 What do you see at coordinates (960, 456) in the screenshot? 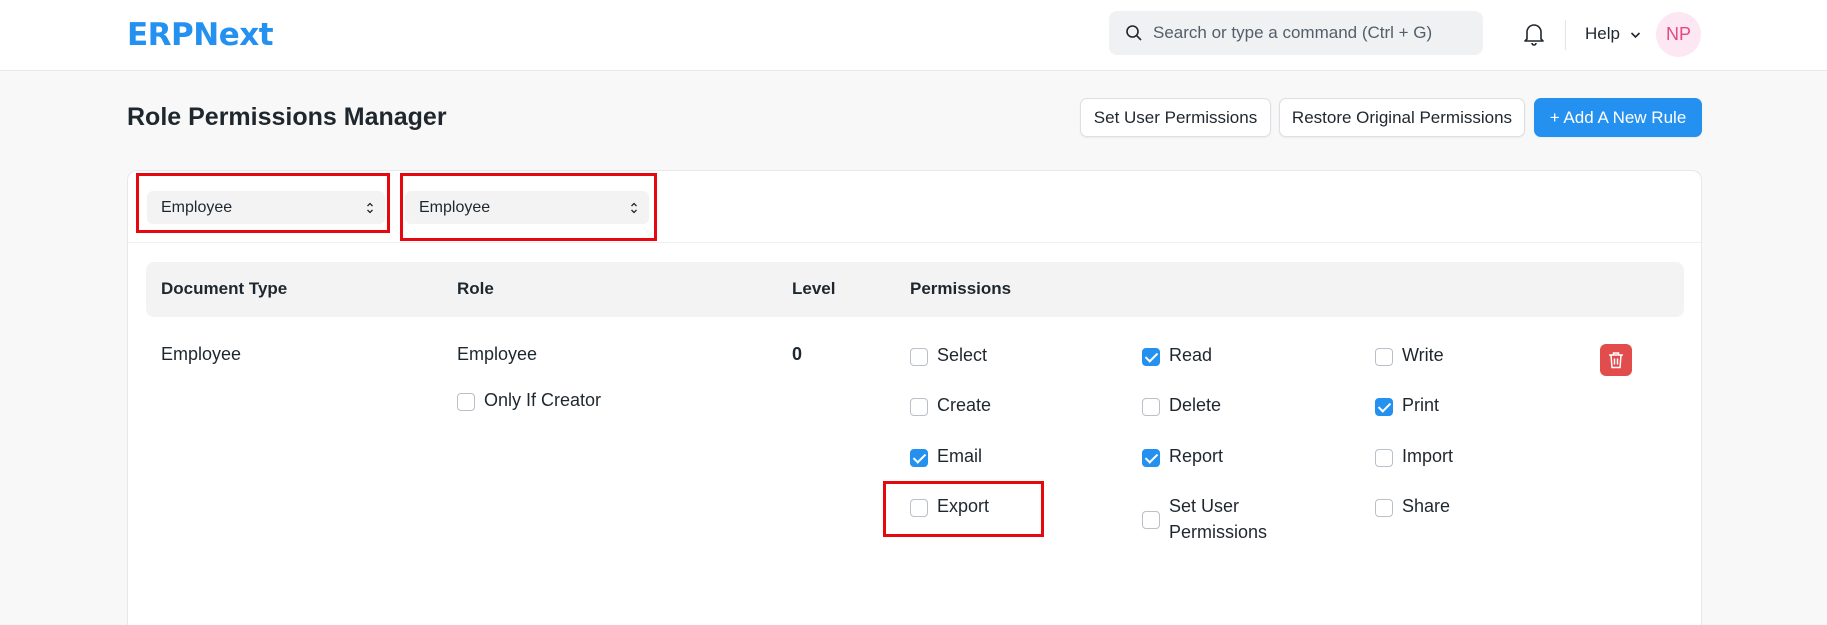
I see `perm-email-label: Email` at bounding box center [960, 456].